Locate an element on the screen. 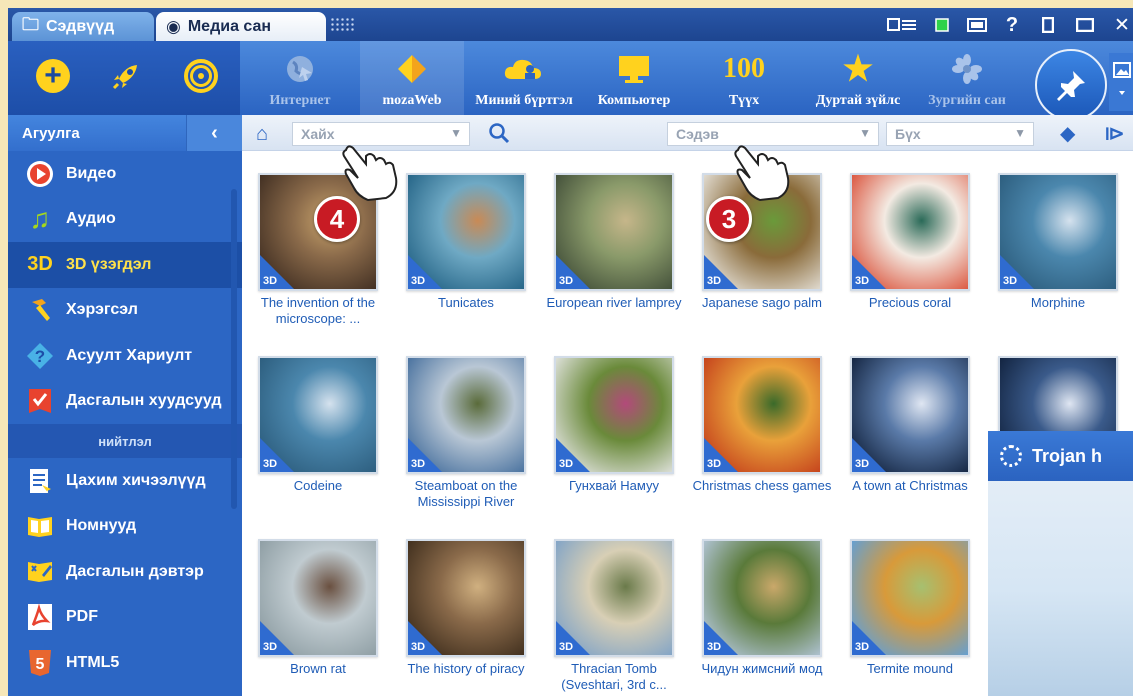 The height and width of the screenshot is (696, 1133). sidebar-item-label: Номнууд is located at coordinates (101, 526).